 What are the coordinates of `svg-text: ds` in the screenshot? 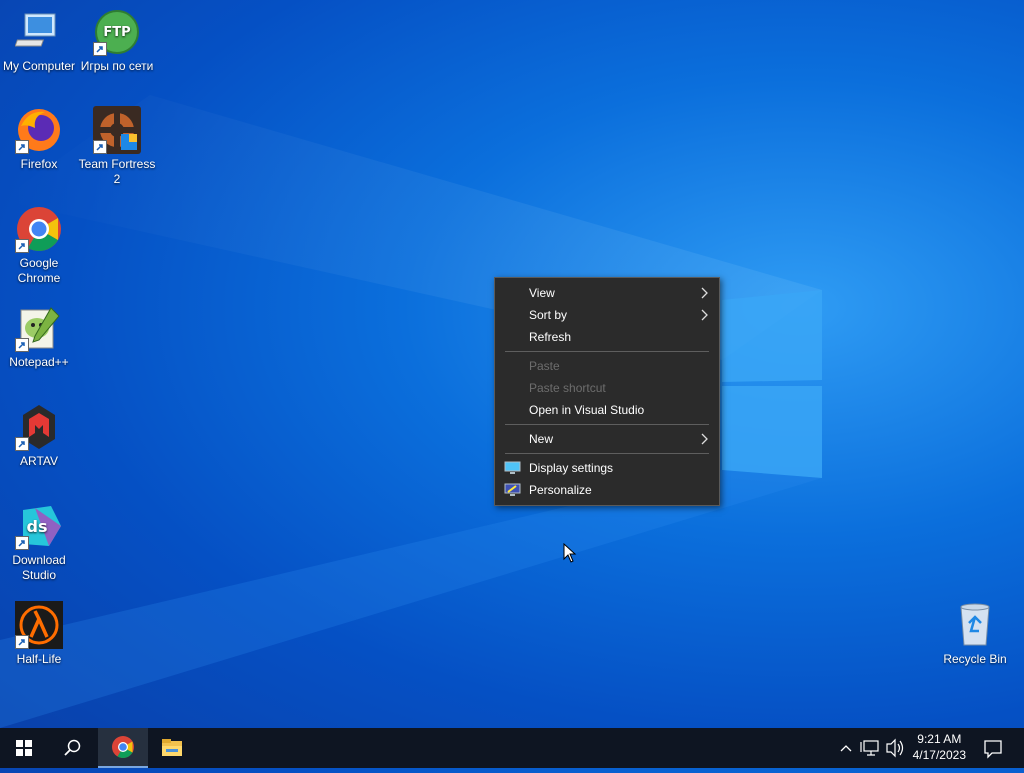 It's located at (37, 526).